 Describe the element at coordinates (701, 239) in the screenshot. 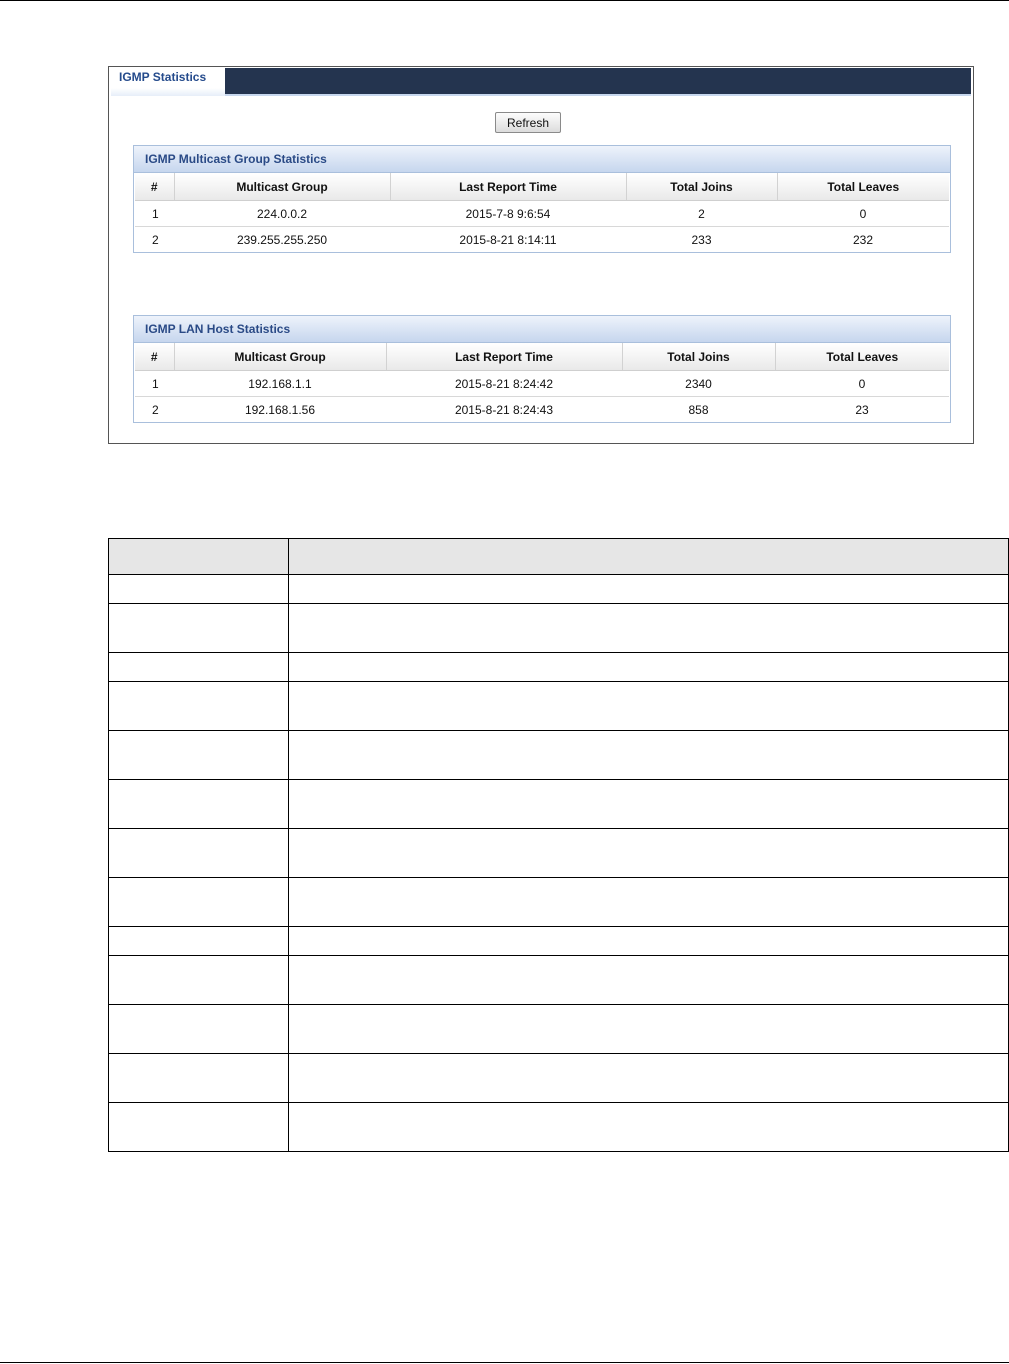

I see `total-joins-cell: 233` at that location.